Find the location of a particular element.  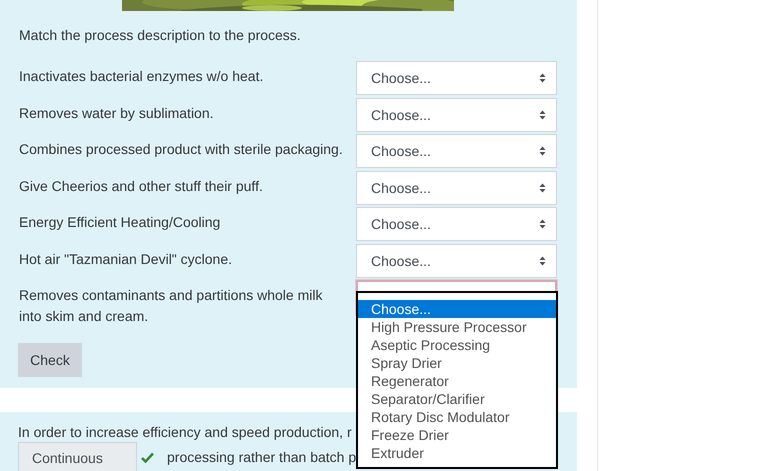

process-description: Removes contaminants and partitions whole milk into skim and cream. is located at coordinates (171, 306).